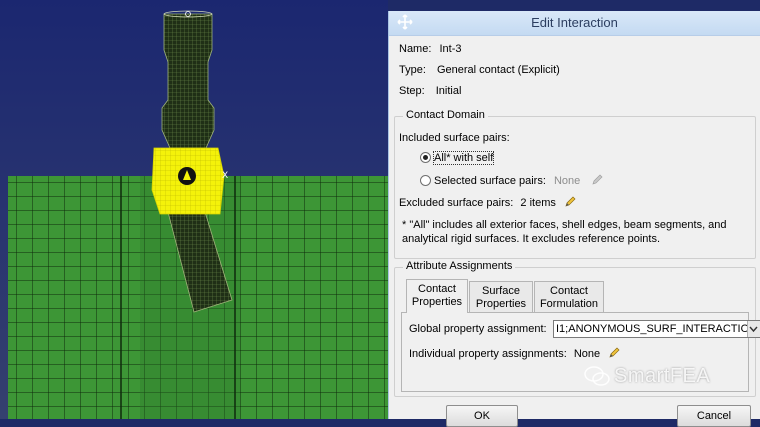 This screenshot has height=427, width=760. I want to click on global-property-value: I1;ANONYMOUS_SURF_INTERACTION, so click(657, 329).